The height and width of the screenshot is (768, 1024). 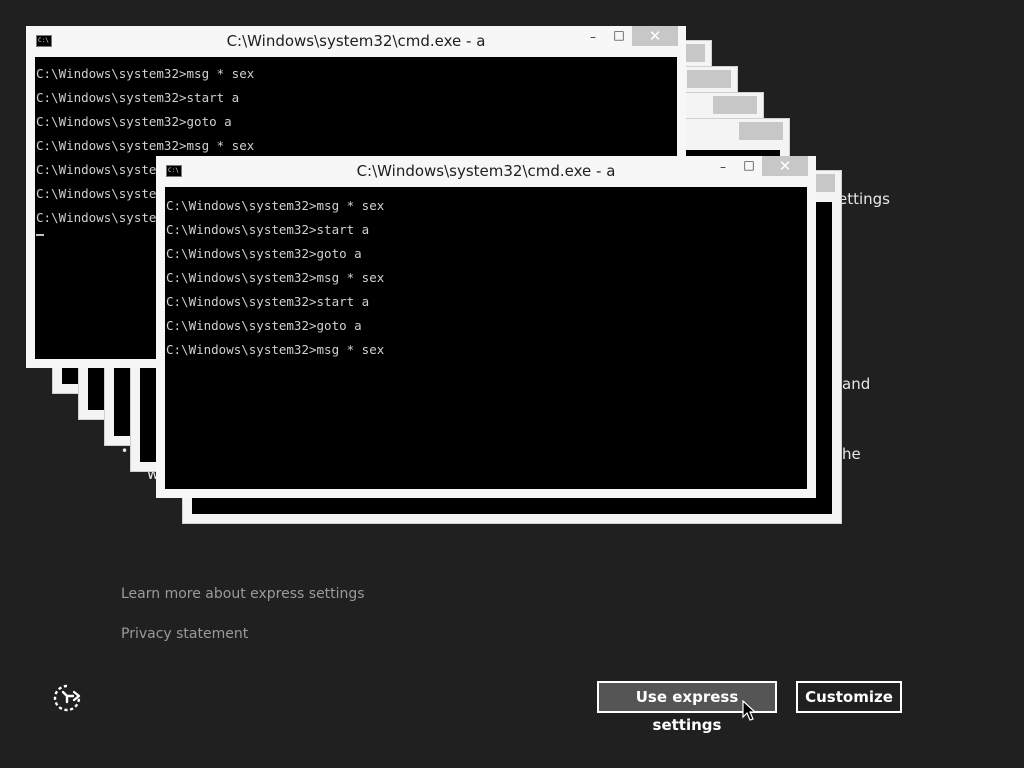 I want to click on customize-button: Customize, so click(x=849, y=697).